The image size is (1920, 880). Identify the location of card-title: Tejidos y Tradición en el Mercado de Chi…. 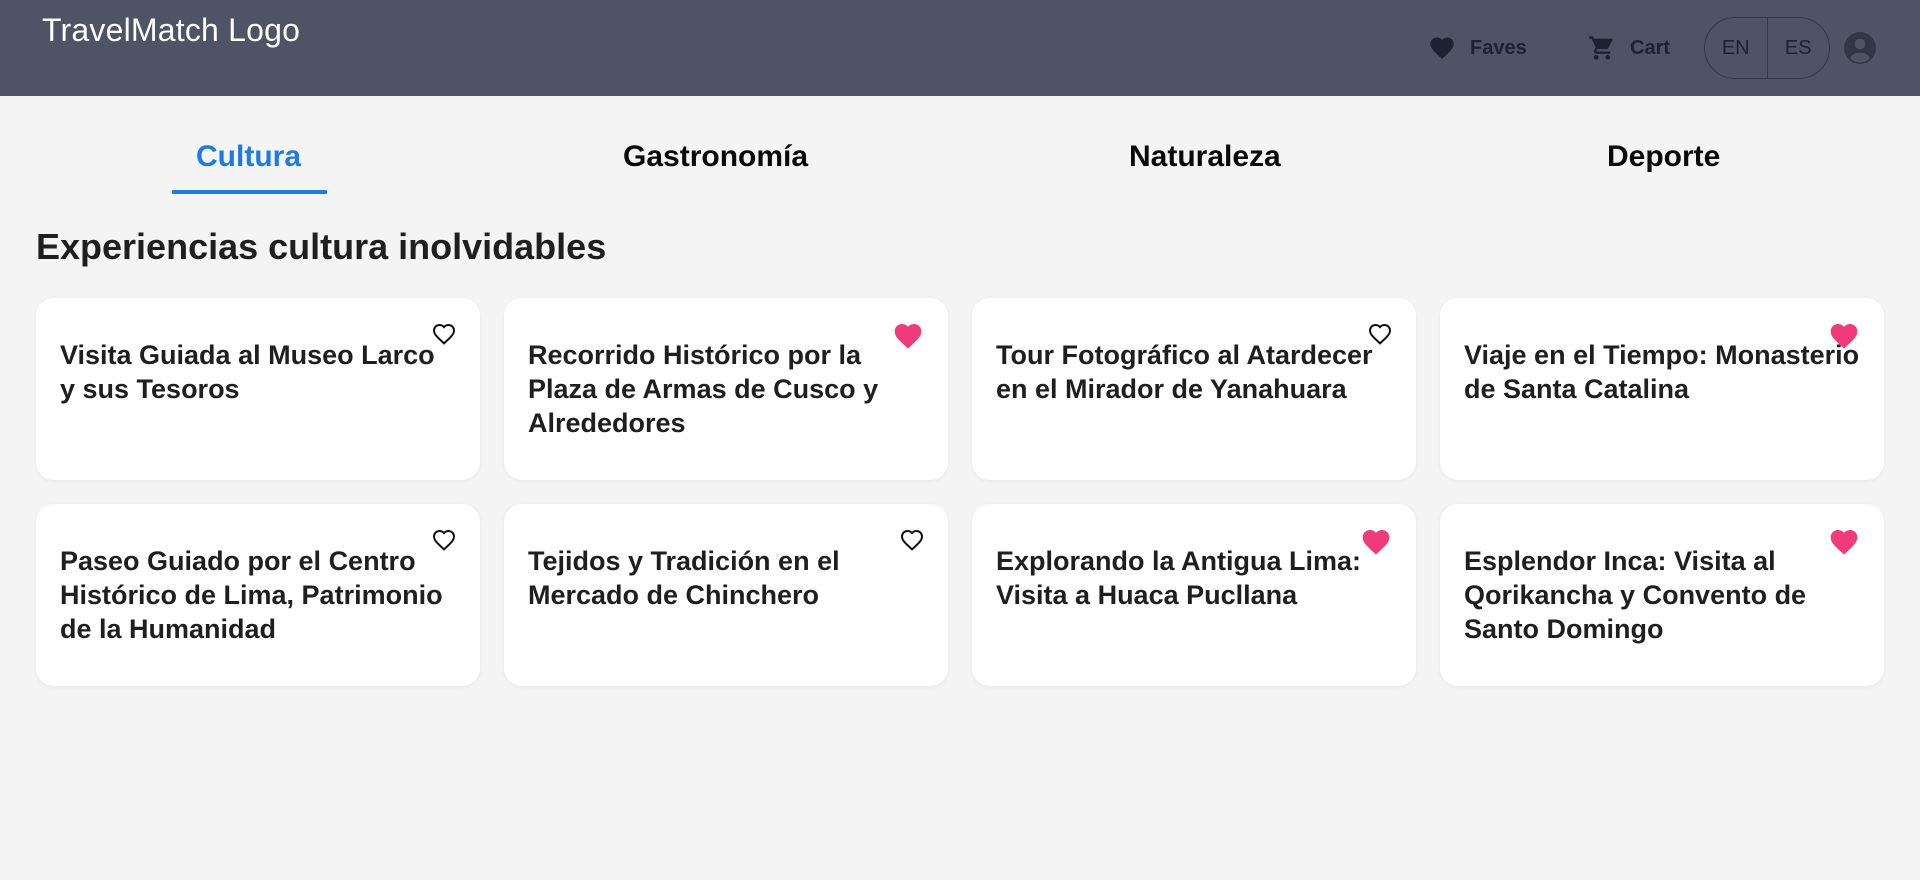
(684, 578).